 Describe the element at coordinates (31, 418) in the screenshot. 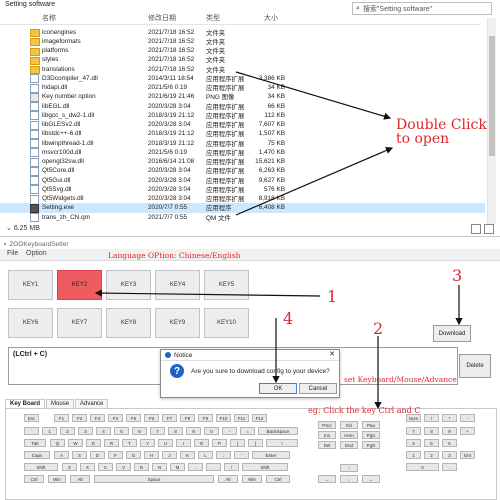

I see `virtual-key: Esc` at that location.